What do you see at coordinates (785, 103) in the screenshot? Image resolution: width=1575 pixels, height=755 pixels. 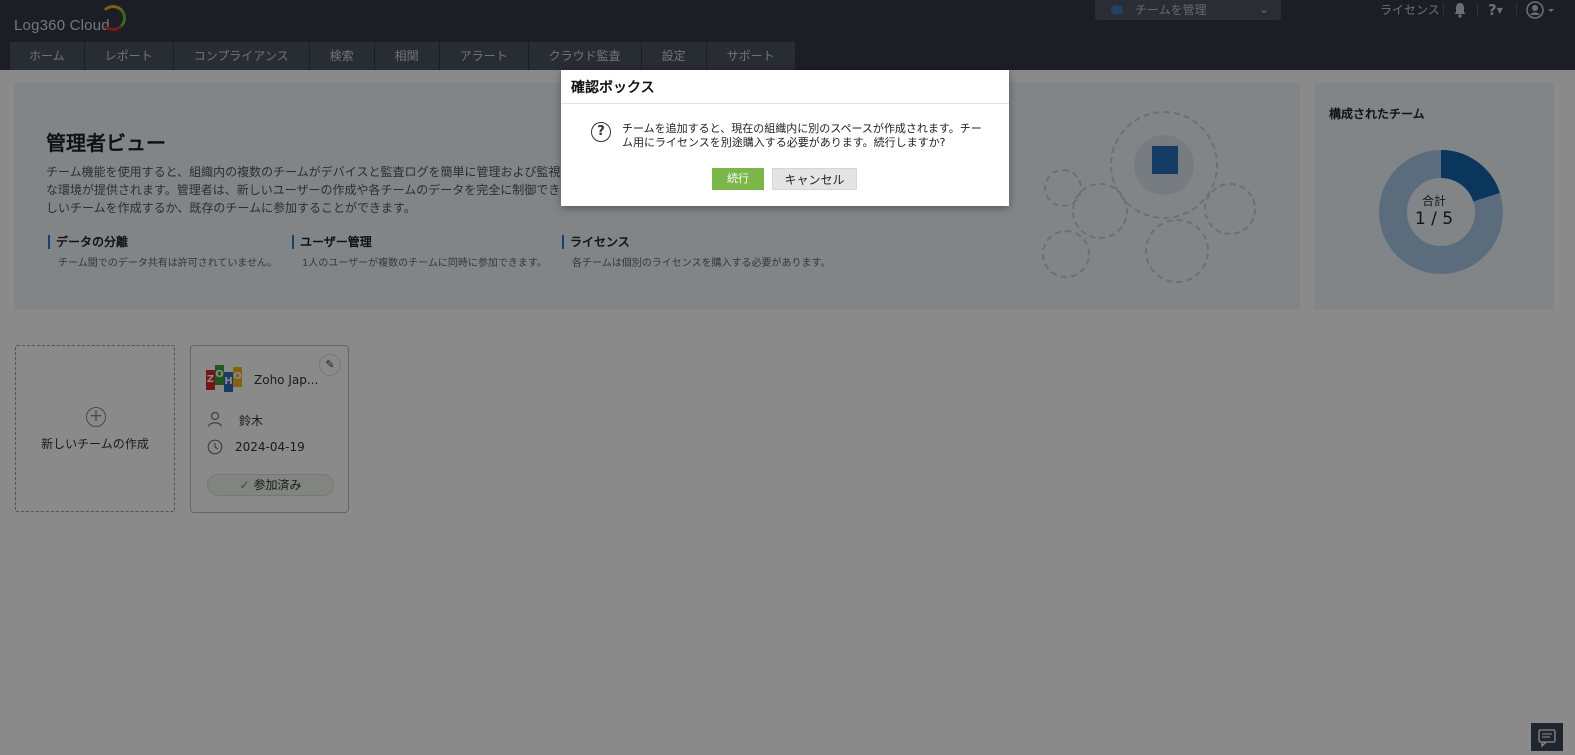 I see `divider` at bounding box center [785, 103].